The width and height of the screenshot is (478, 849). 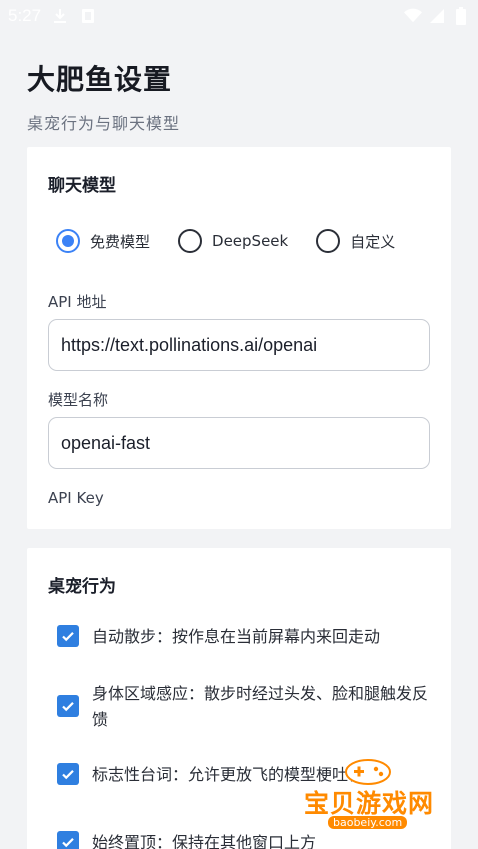 What do you see at coordinates (88, 16) in the screenshot?
I see `app-notification-icon` at bounding box center [88, 16].